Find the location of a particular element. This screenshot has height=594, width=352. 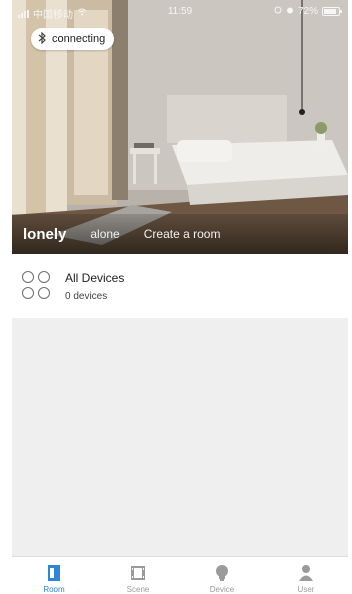

create-room-tab: Create a room is located at coordinates (182, 234).